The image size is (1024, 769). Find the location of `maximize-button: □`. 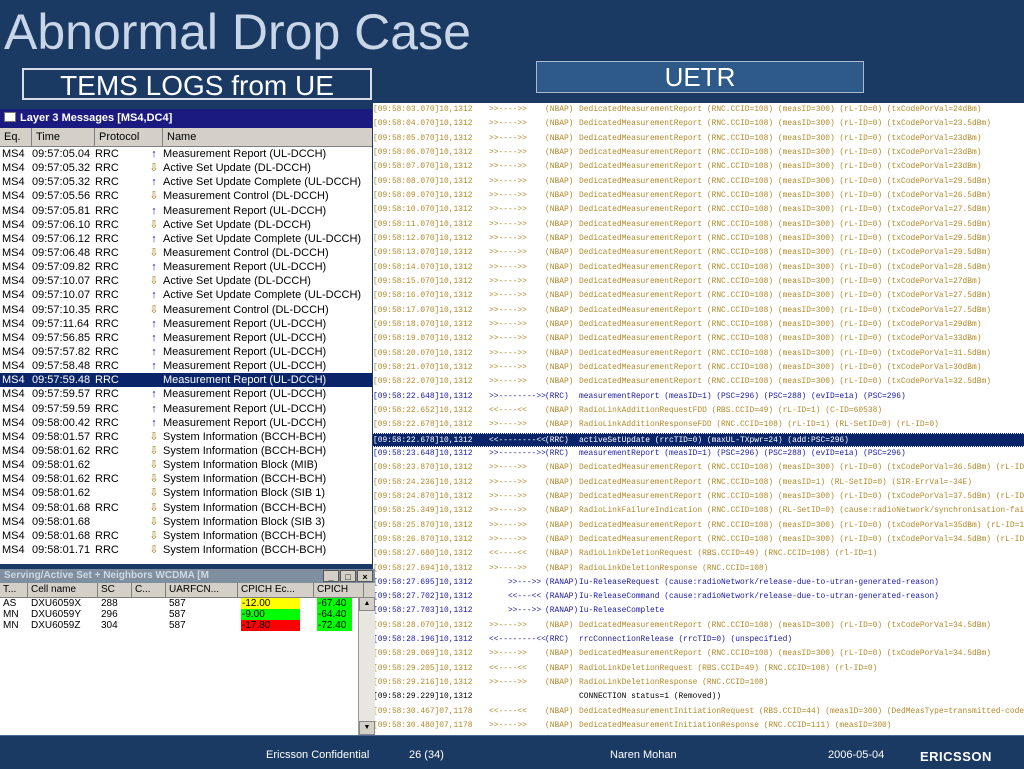

maximize-button: □ is located at coordinates (348, 576).